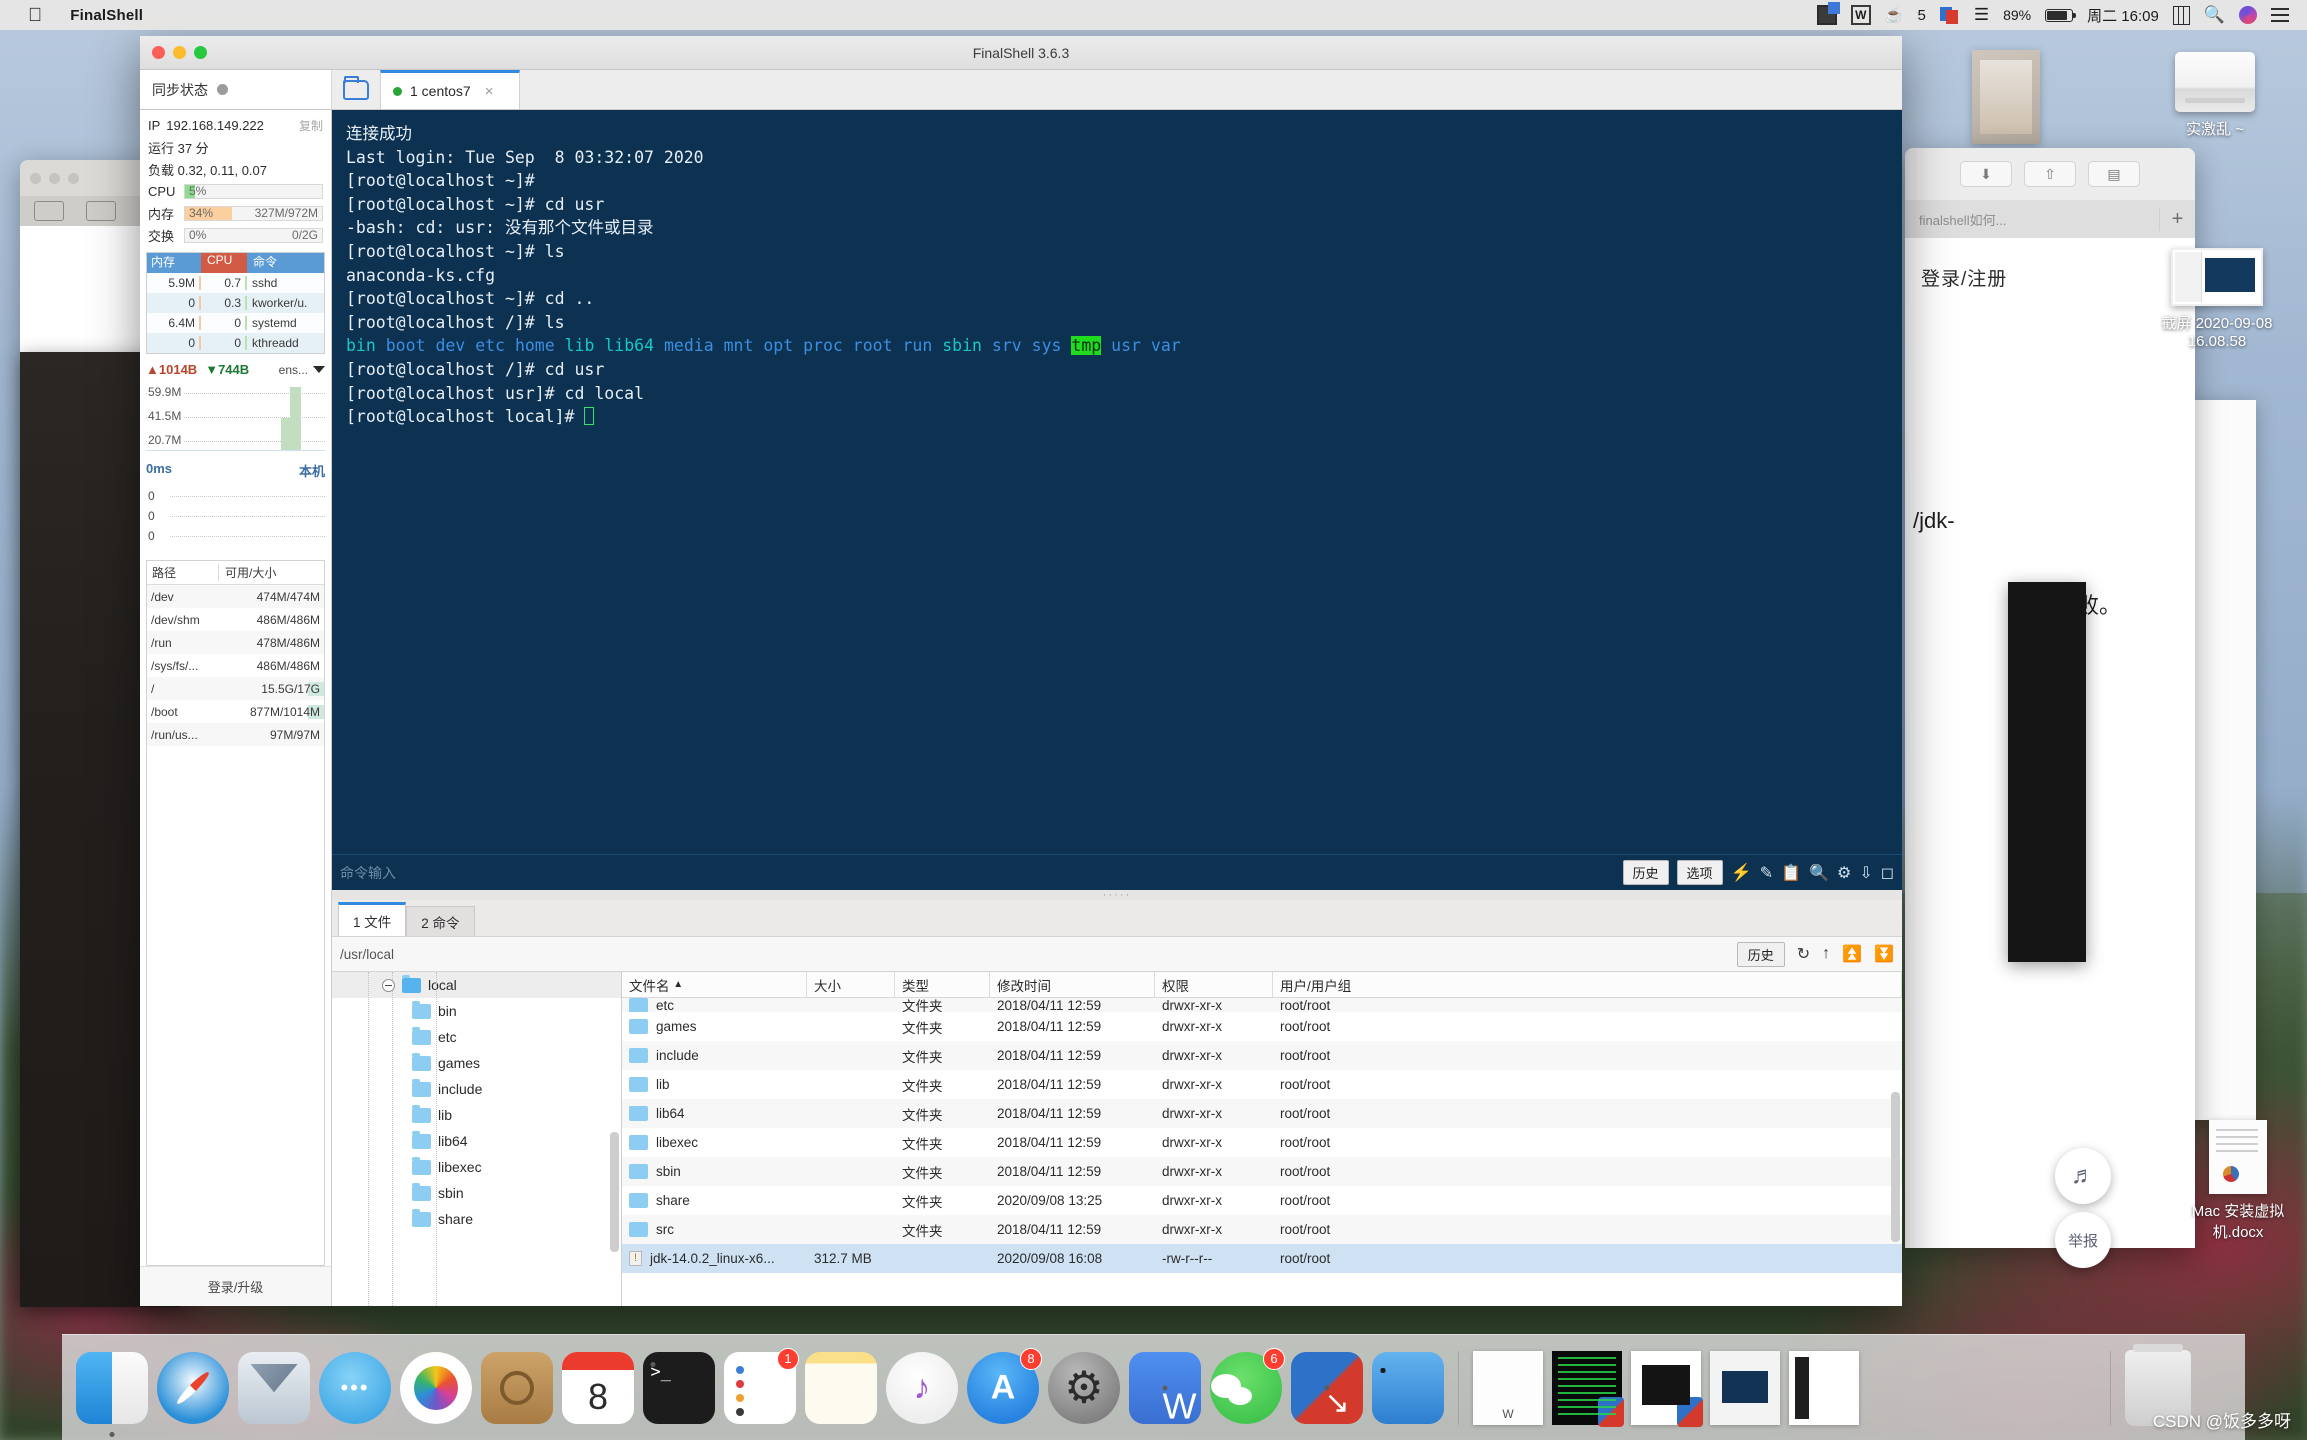  Describe the element at coordinates (235, 711) in the screenshot. I see `table-row: /boot 877M/1014M` at that location.